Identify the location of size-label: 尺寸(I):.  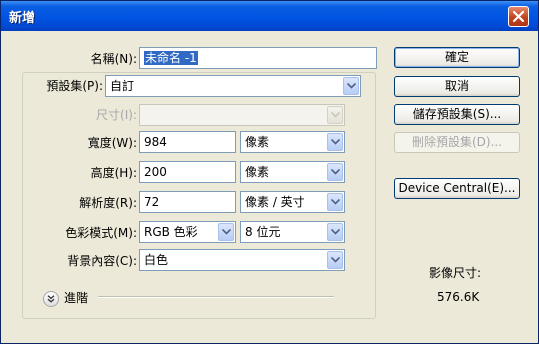
(116, 115).